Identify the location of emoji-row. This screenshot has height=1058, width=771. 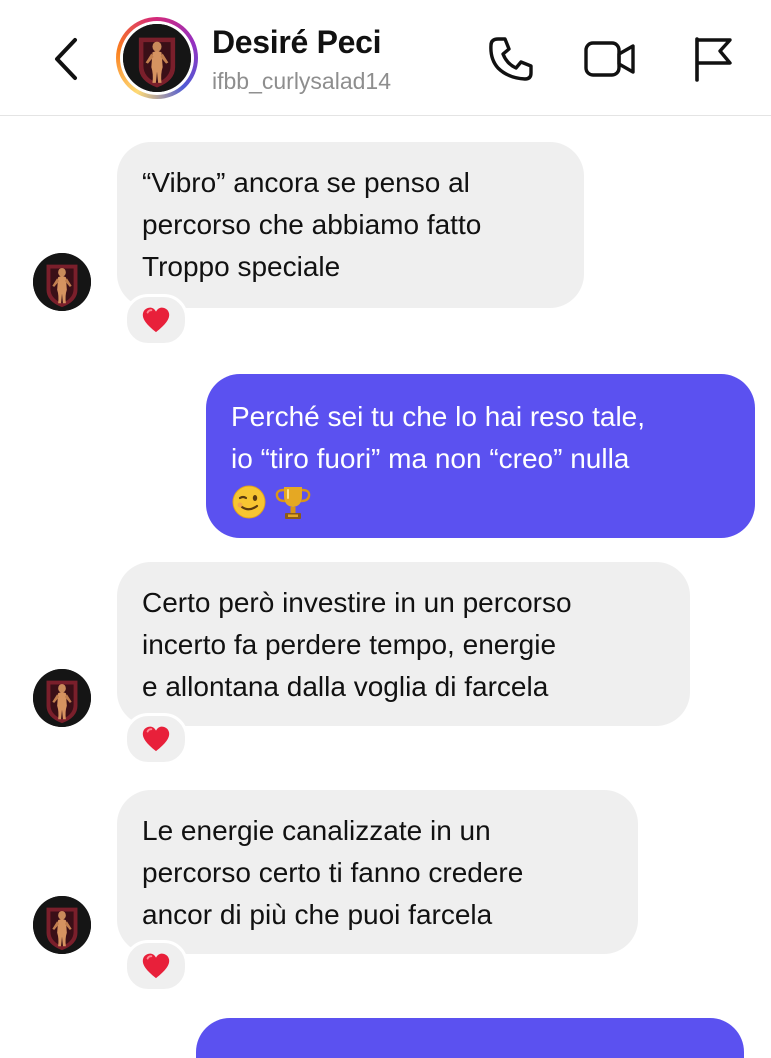
(479, 502).